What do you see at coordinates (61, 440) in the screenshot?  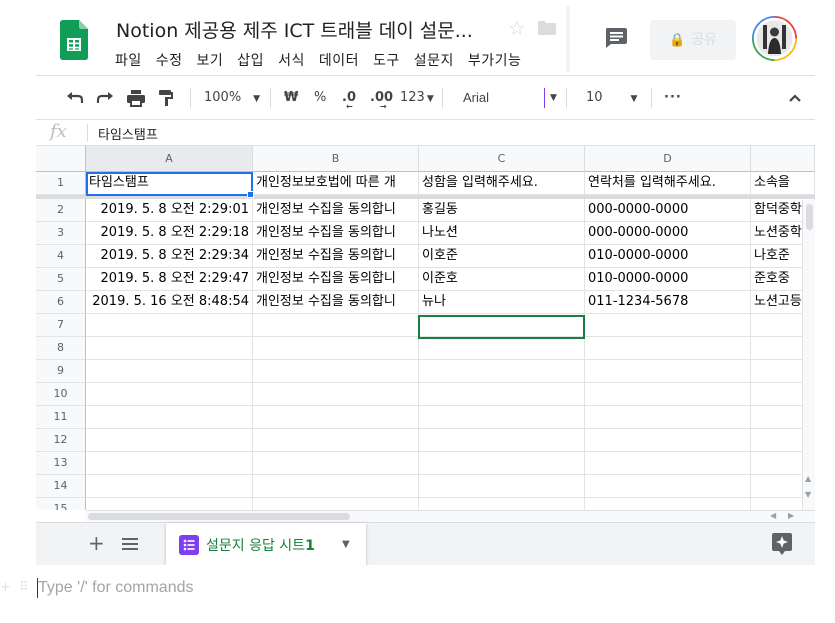 I see `row-header: 12` at bounding box center [61, 440].